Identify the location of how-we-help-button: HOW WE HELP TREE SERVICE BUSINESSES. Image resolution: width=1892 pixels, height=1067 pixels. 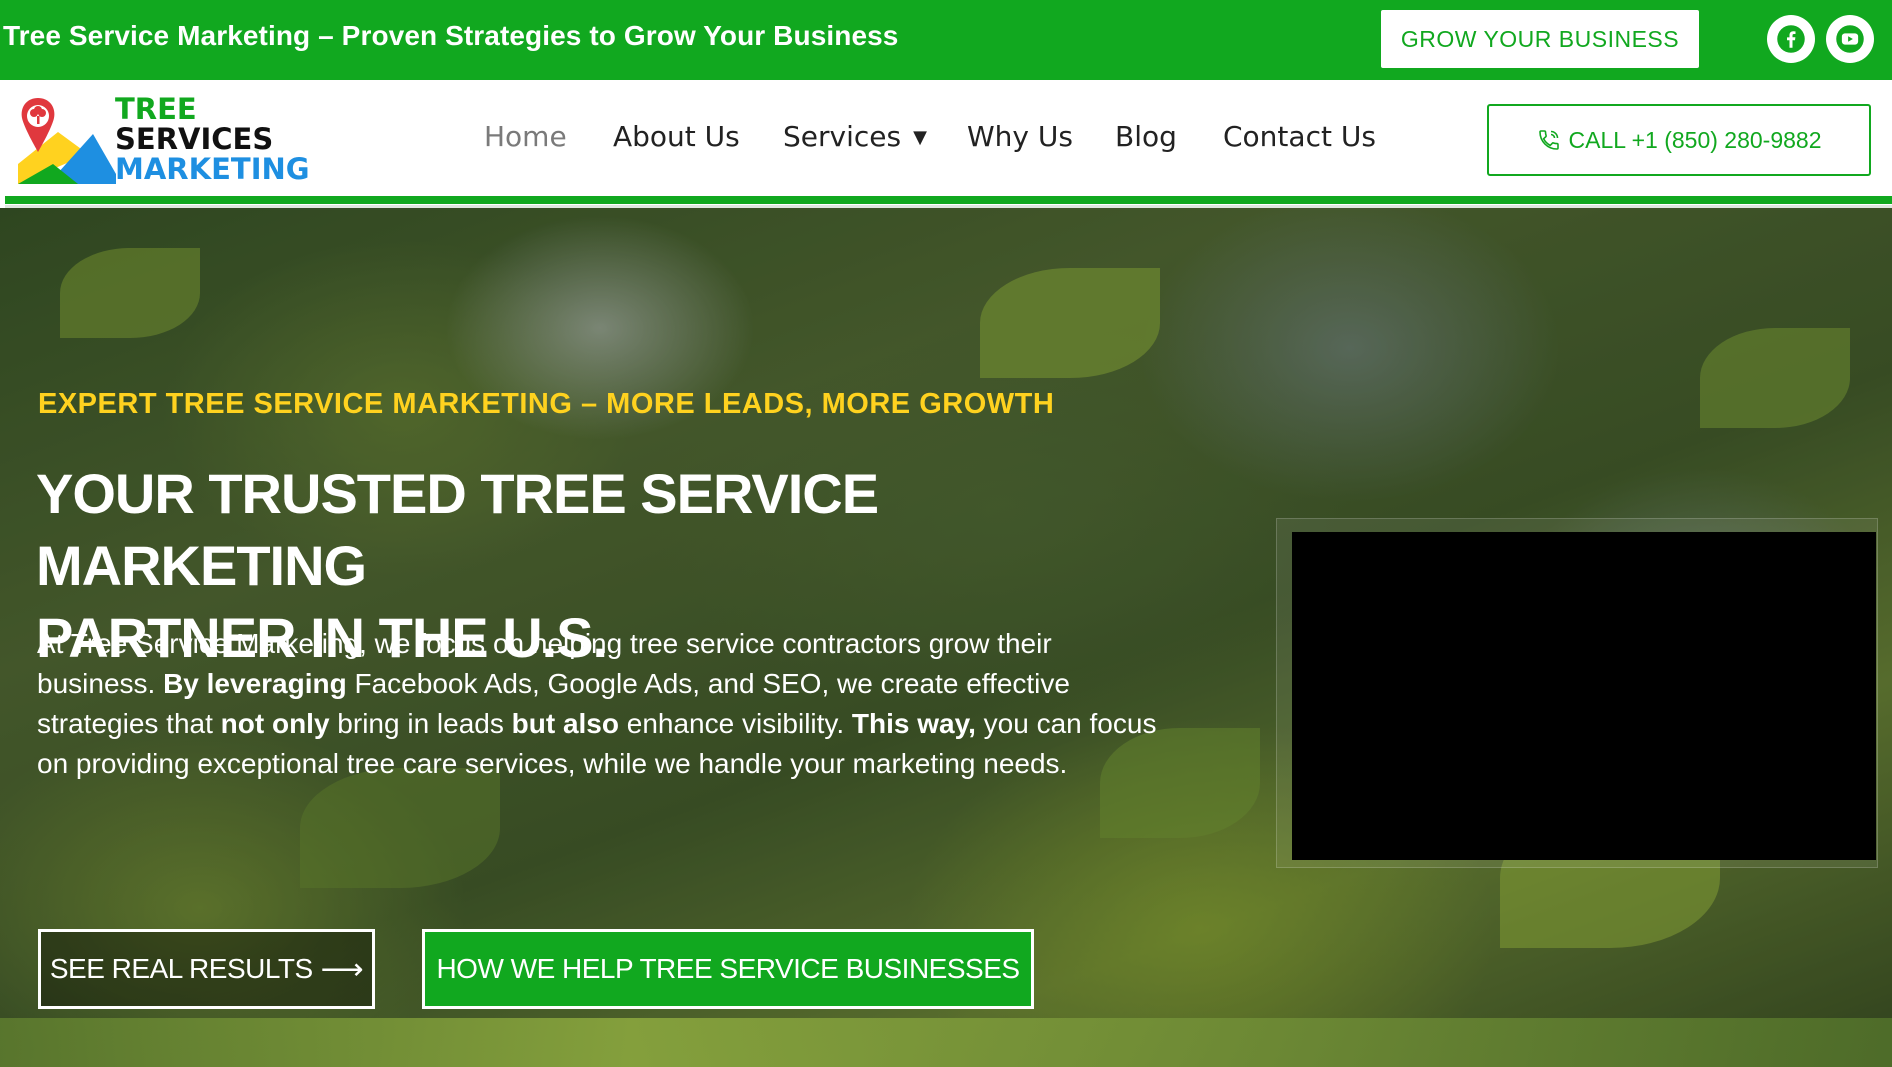
(728, 969).